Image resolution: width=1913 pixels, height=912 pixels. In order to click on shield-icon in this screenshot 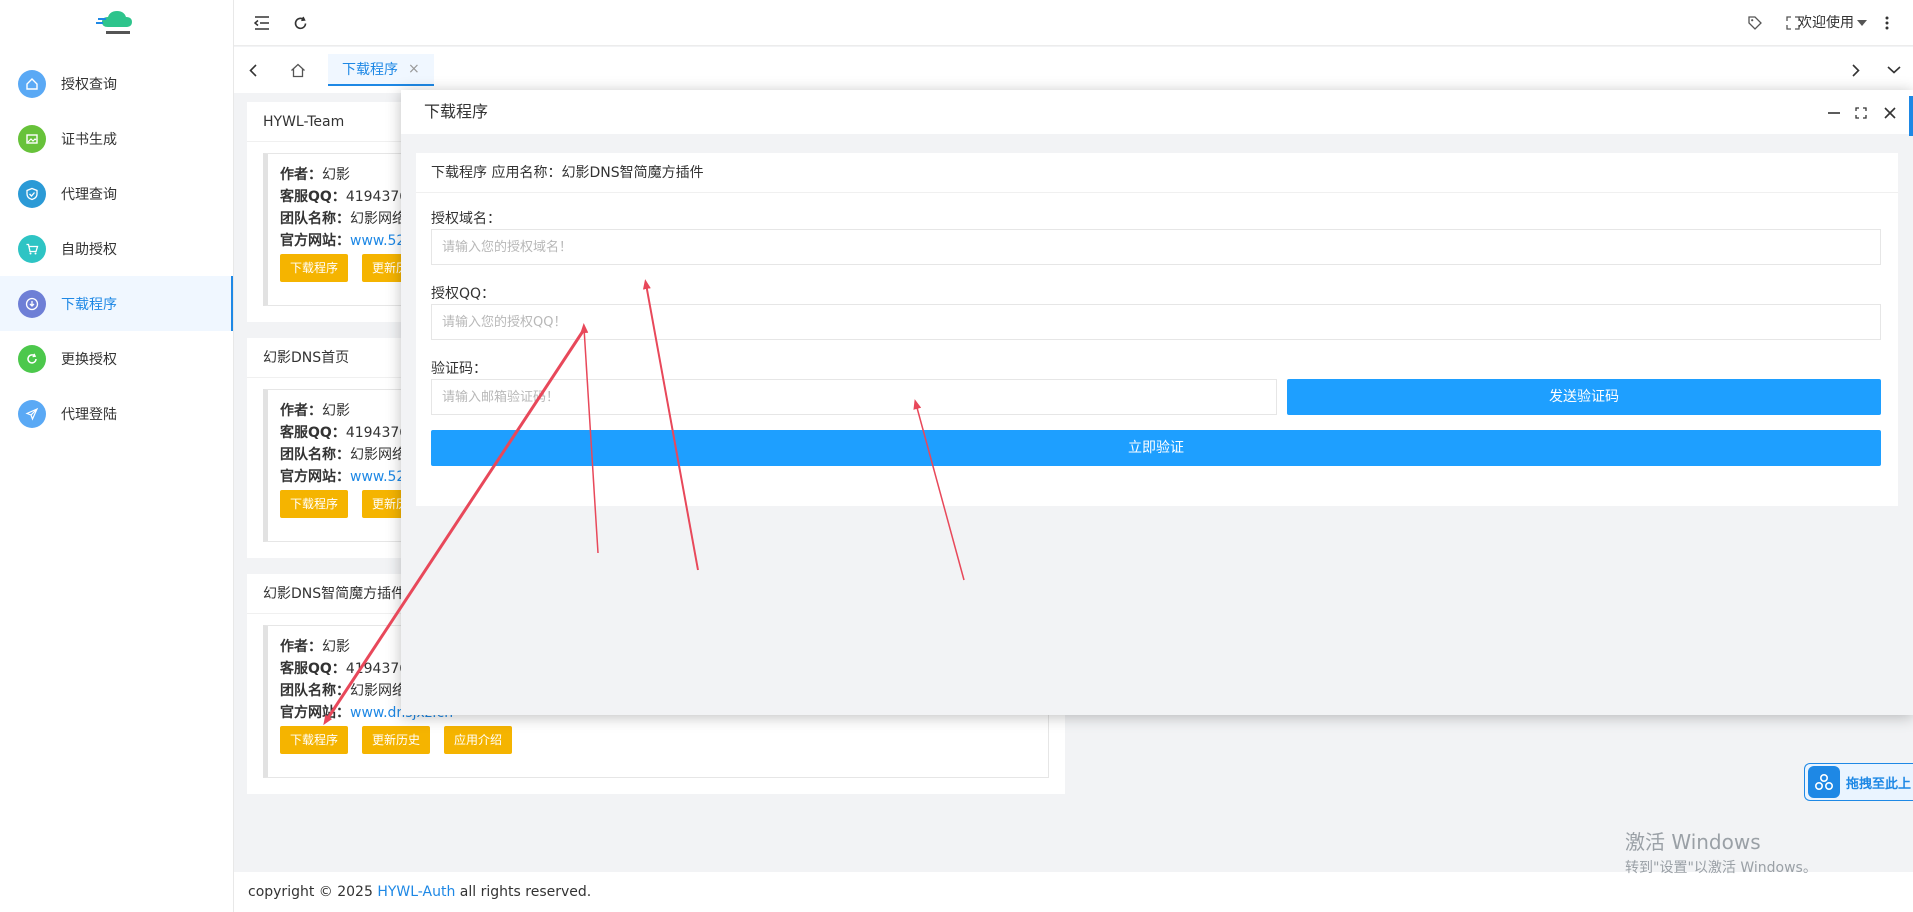, I will do `click(32, 193)`.